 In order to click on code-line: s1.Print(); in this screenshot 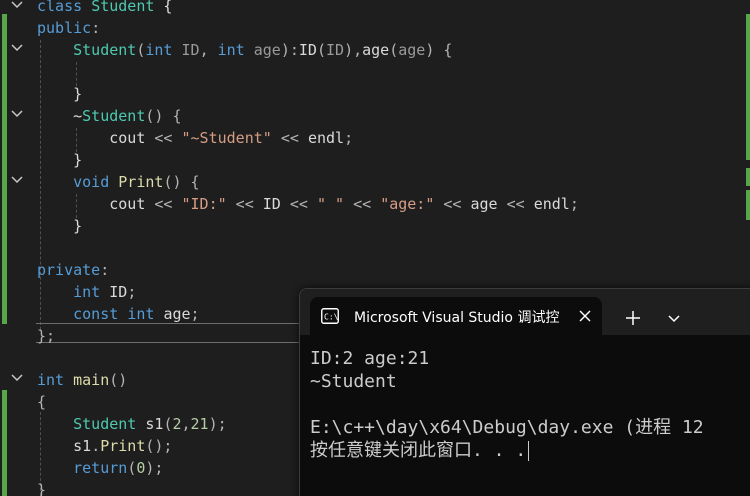, I will do `click(104, 446)`.